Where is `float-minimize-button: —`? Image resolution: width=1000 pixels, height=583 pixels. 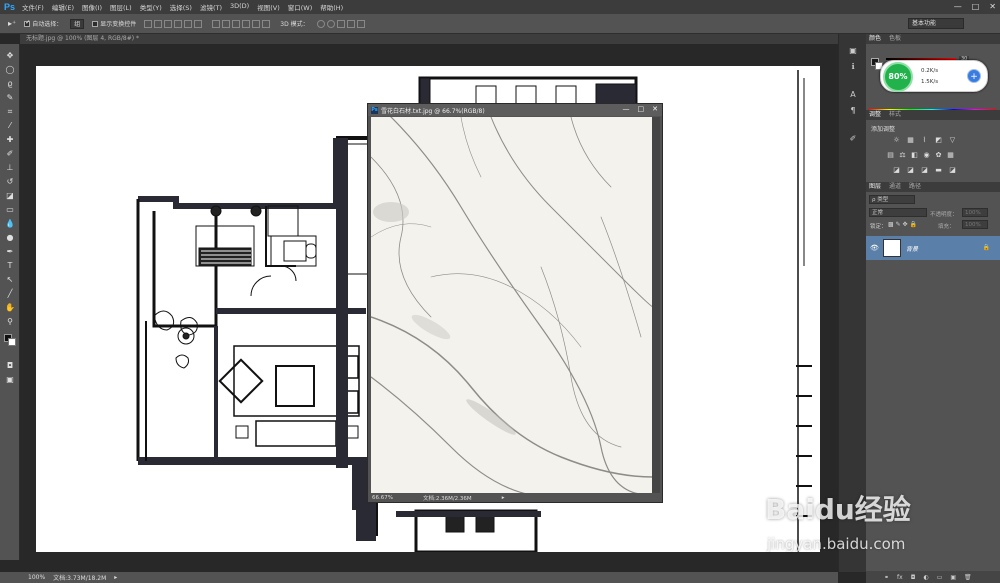
float-minimize-button: — is located at coordinates (626, 109).